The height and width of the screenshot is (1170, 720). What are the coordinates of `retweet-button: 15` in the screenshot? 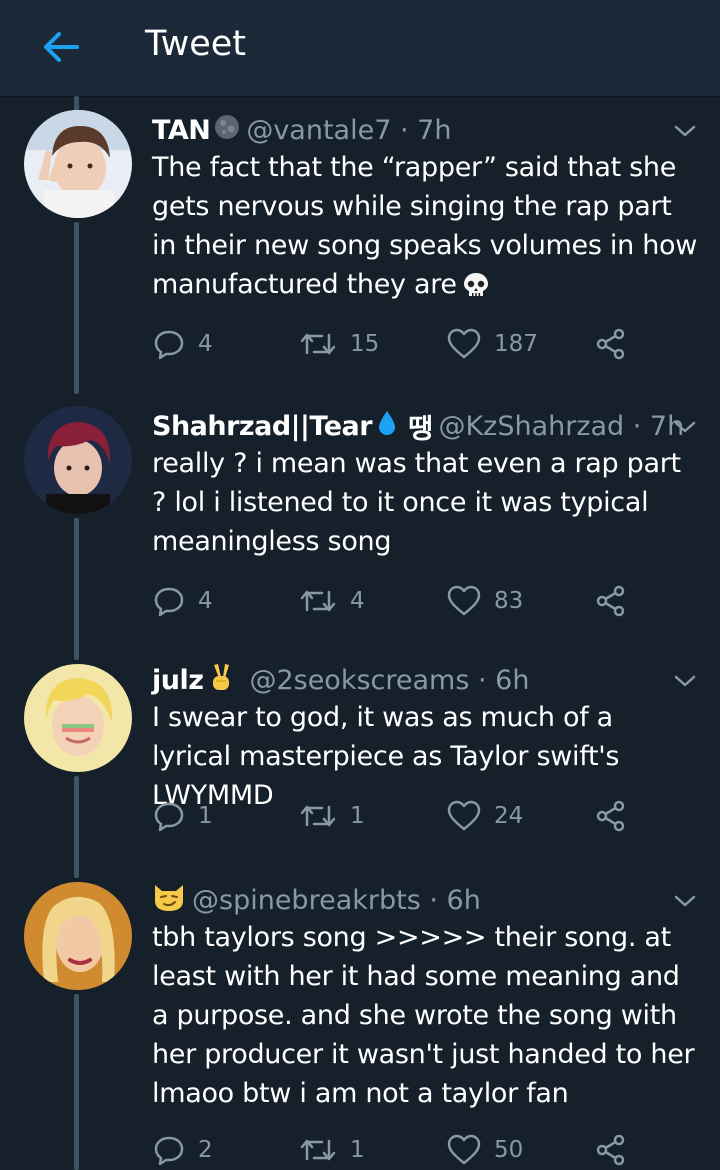 It's located at (338, 344).